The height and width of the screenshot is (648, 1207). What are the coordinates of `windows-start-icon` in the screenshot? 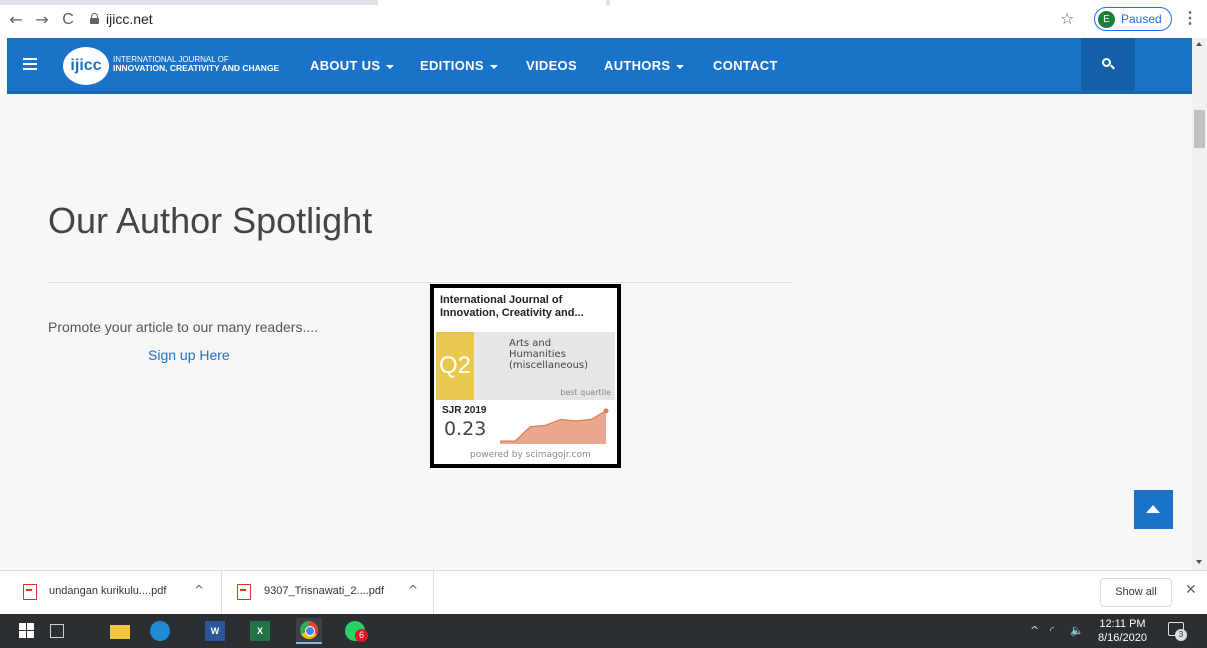 It's located at (27, 631).